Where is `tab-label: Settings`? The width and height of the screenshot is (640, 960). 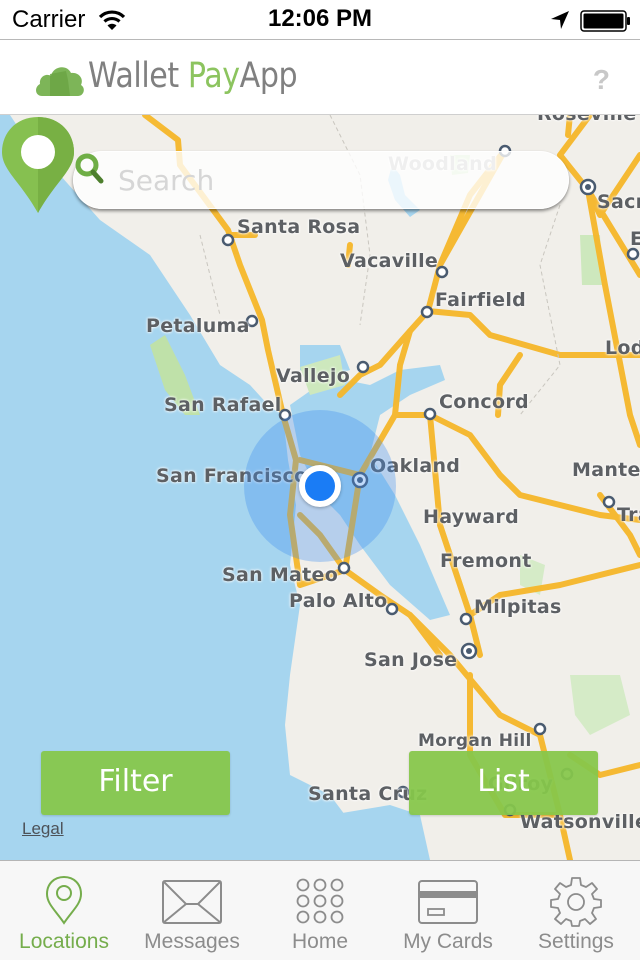 tab-label: Settings is located at coordinates (576, 941).